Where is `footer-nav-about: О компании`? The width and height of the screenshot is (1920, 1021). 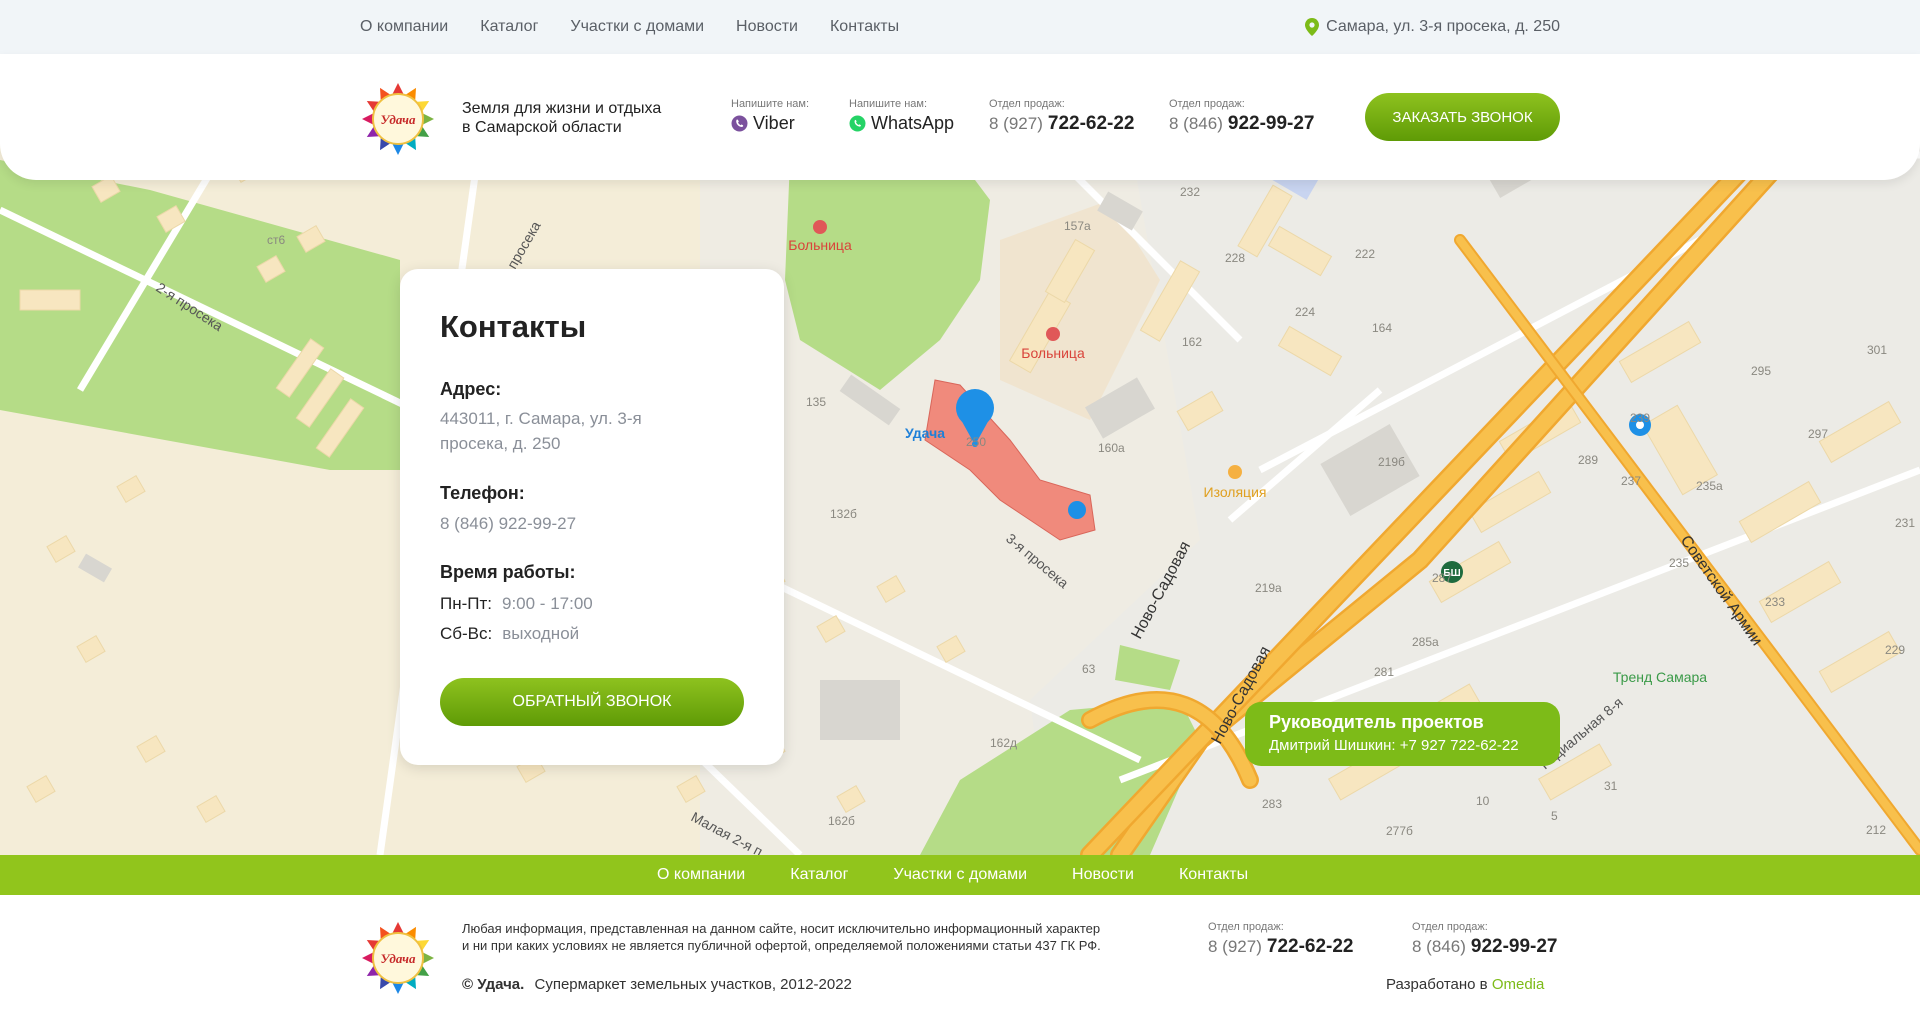 footer-nav-about: О компании is located at coordinates (701, 875).